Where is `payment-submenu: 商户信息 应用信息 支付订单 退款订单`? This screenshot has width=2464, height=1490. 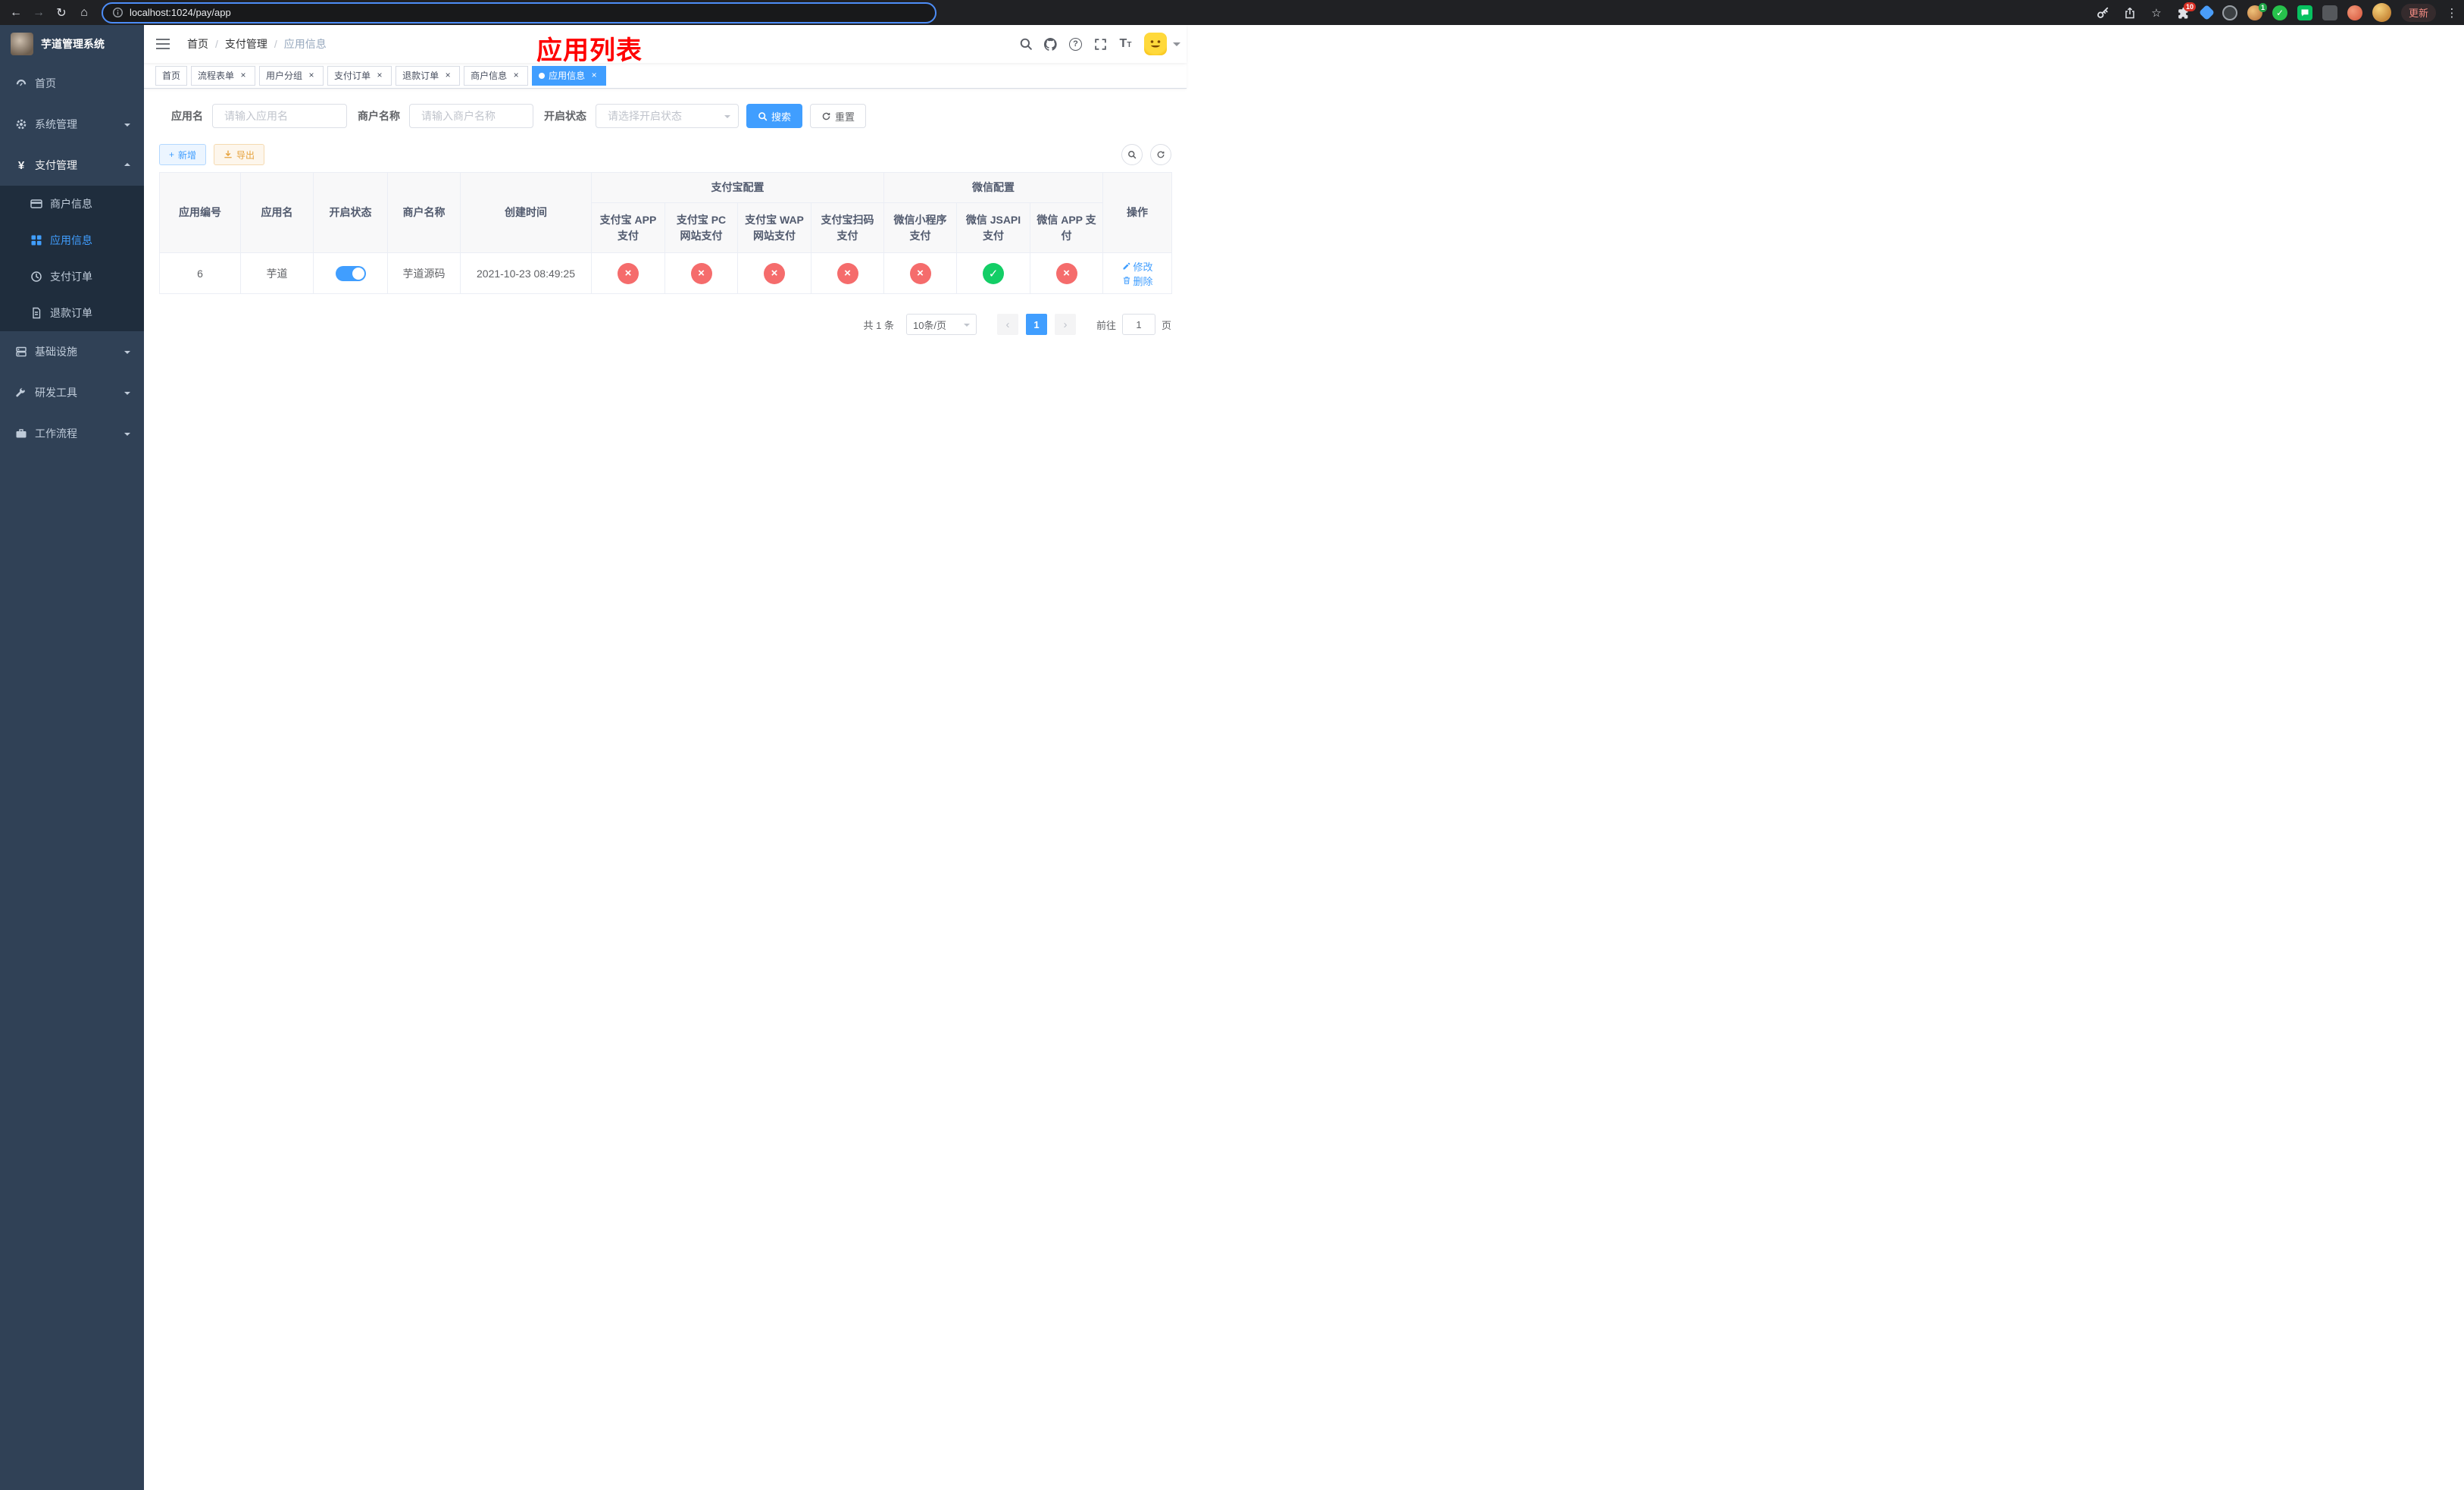 payment-submenu: 商户信息 应用信息 支付订单 退款订单 is located at coordinates (72, 258).